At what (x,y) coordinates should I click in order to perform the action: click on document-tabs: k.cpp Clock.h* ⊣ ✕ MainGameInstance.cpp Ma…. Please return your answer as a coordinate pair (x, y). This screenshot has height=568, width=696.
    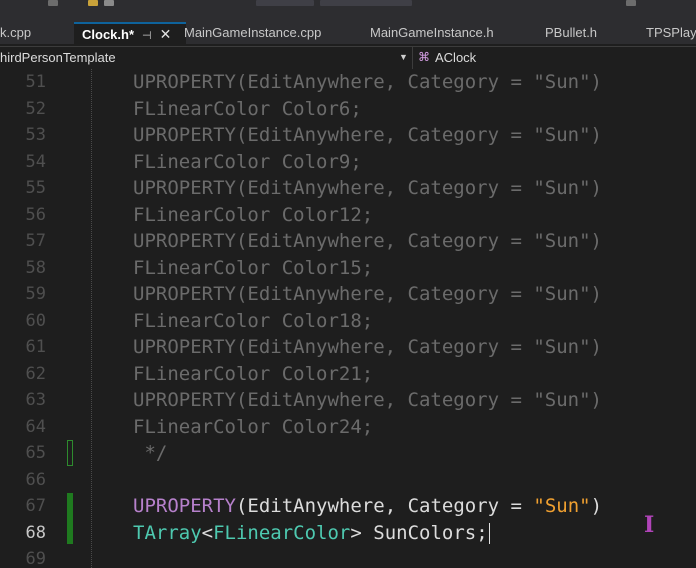
    Looking at the image, I should click on (348, 33).